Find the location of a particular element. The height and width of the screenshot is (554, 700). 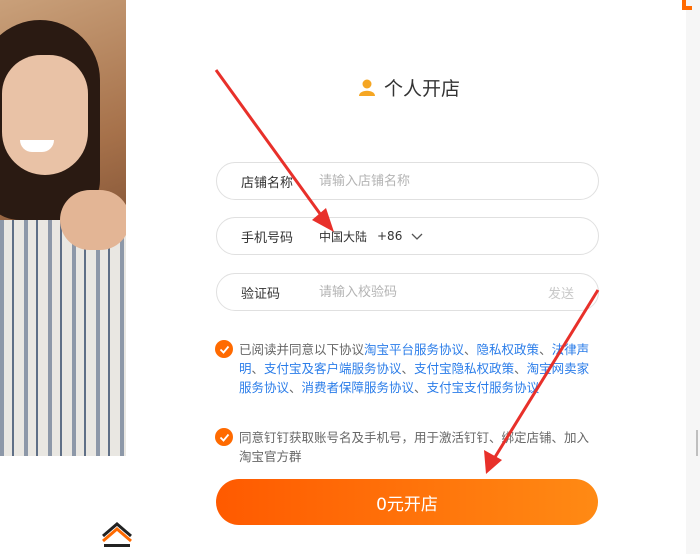

send-code-button: 发送 is located at coordinates (561, 292).